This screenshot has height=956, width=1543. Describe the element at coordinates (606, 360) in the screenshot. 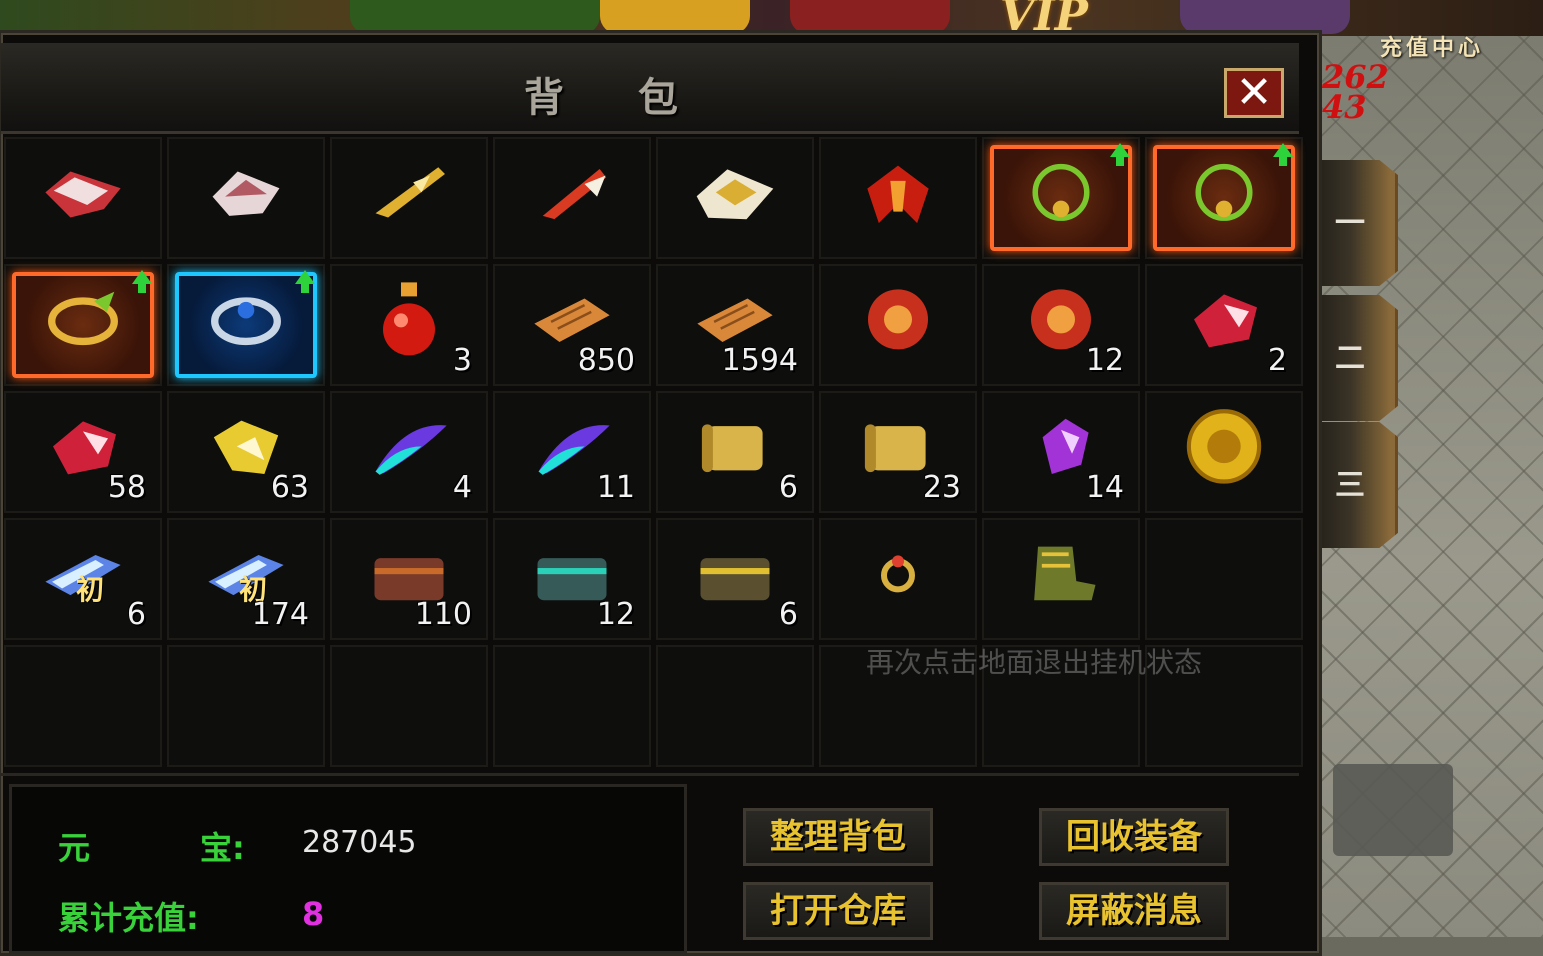

I see `item-count: 850` at that location.